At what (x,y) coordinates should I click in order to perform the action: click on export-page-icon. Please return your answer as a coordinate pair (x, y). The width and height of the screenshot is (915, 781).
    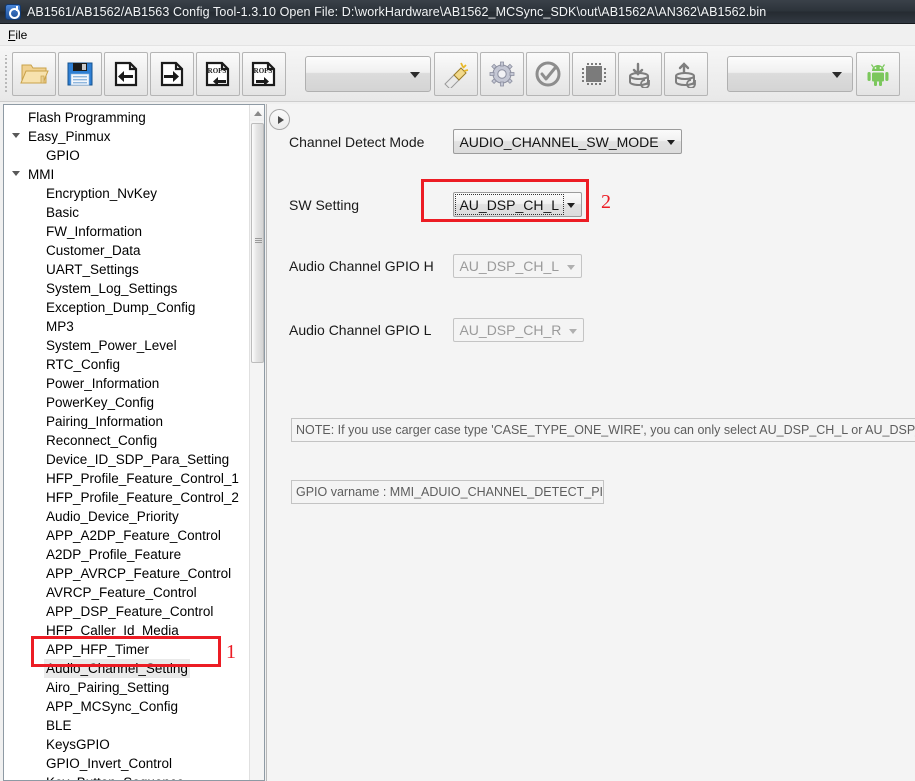
    Looking at the image, I should click on (172, 73).